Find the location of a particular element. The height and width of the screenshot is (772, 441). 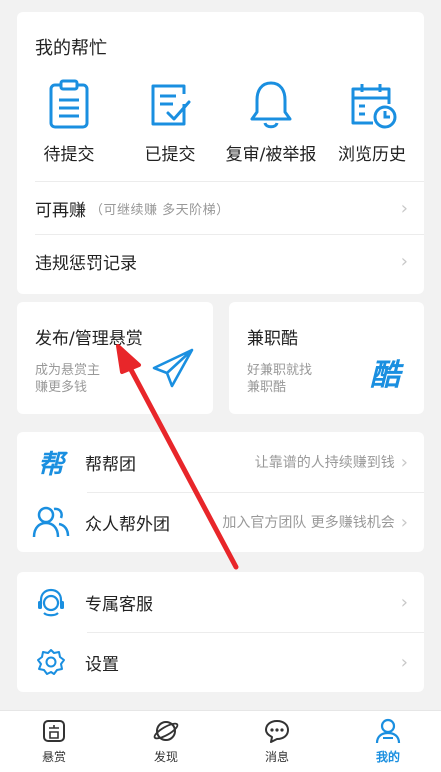

my-help-title: 我的帮忙 is located at coordinates (71, 48).